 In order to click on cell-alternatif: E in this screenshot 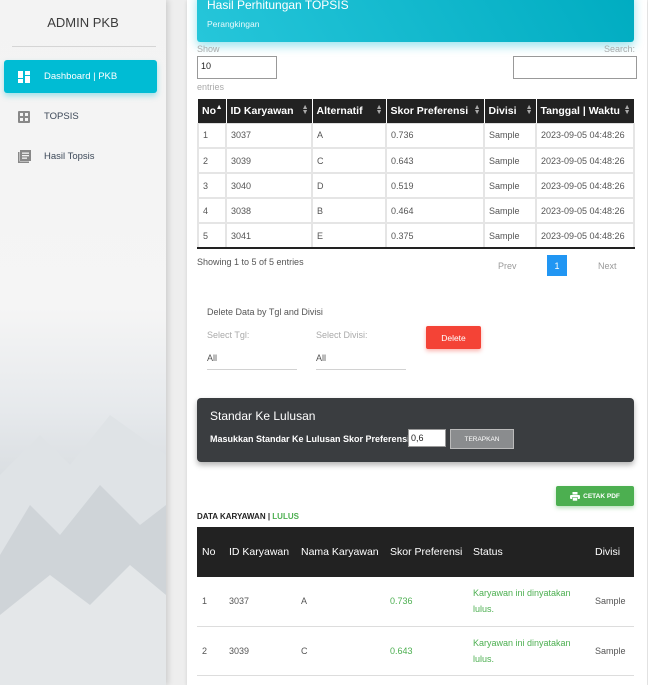, I will do `click(349, 235)`.